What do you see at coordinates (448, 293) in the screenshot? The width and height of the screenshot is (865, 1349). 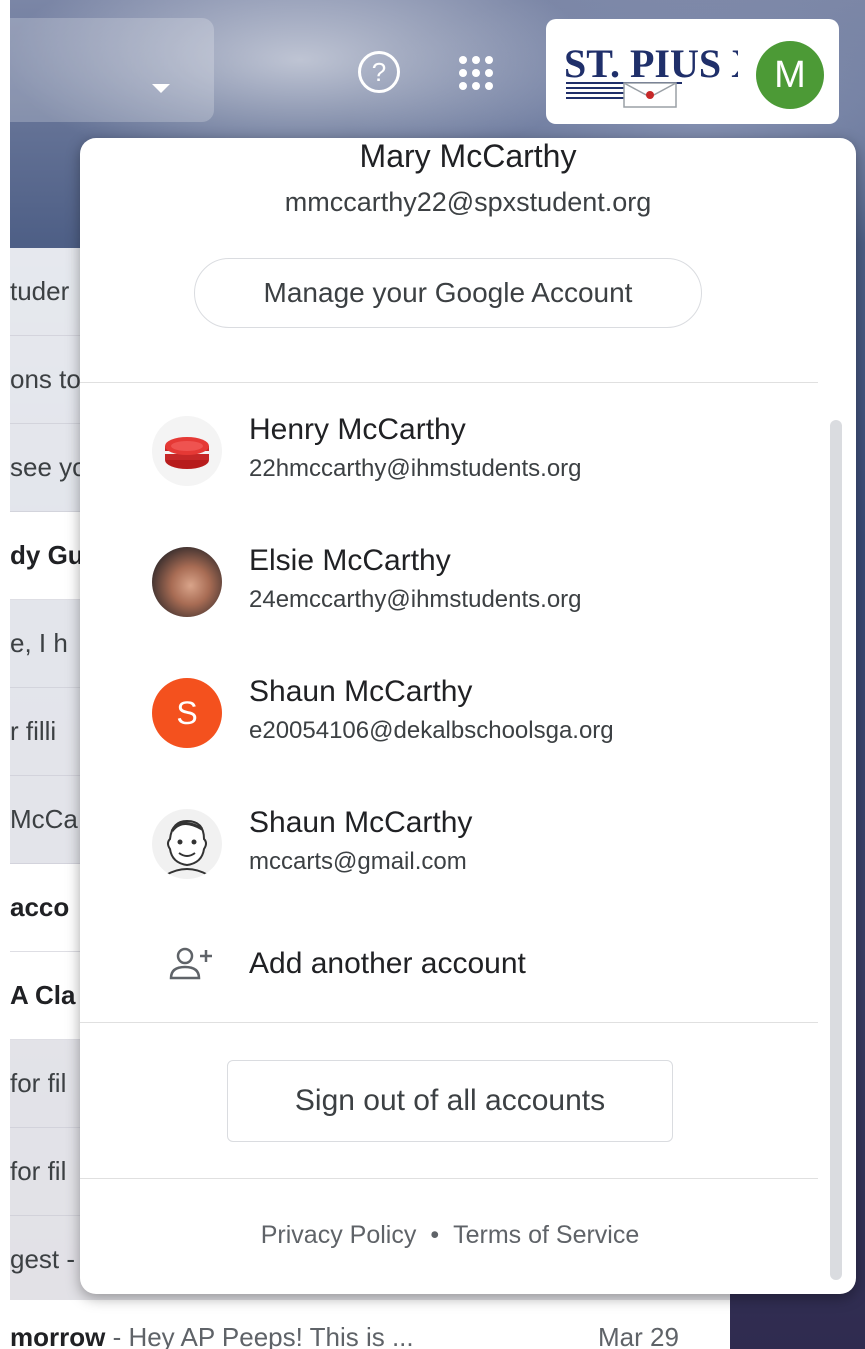 I see `manage-account-button: Manage your Google Account` at bounding box center [448, 293].